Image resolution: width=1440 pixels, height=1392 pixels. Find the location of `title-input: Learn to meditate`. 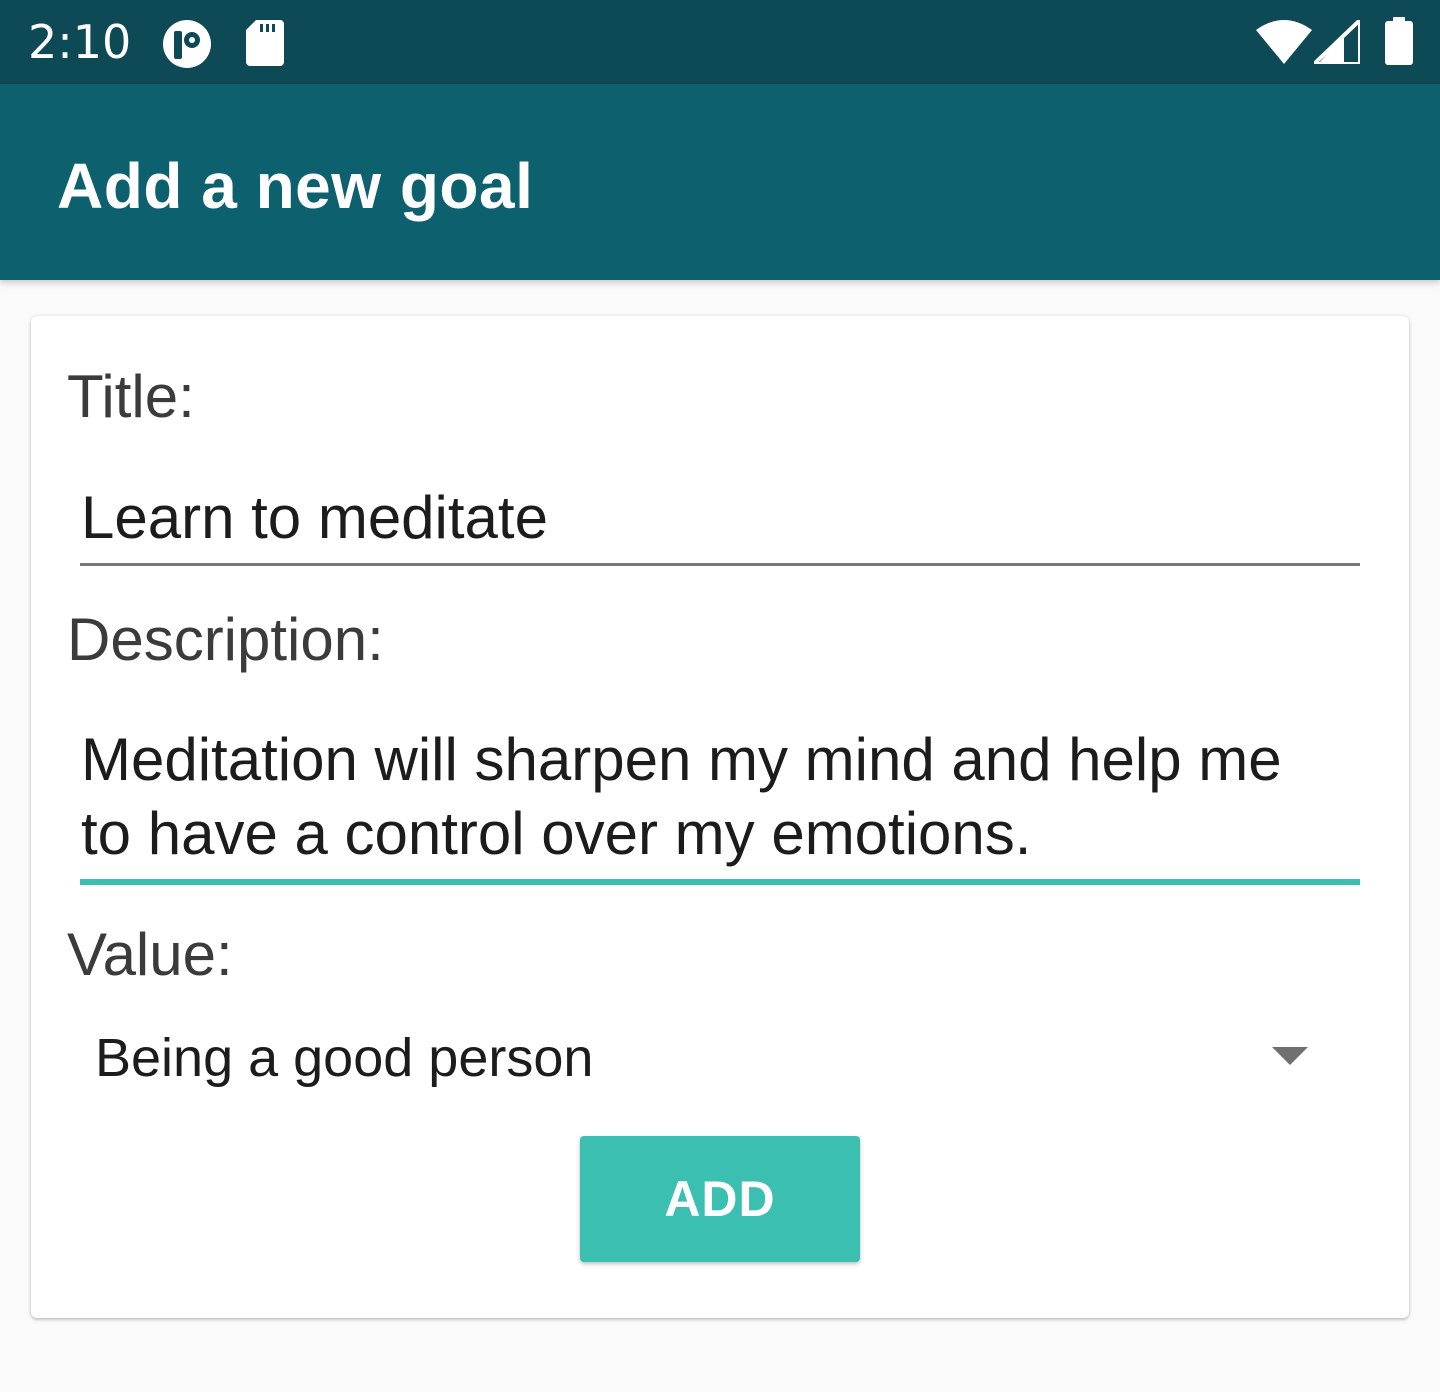

title-input: Learn to meditate is located at coordinates (314, 518).